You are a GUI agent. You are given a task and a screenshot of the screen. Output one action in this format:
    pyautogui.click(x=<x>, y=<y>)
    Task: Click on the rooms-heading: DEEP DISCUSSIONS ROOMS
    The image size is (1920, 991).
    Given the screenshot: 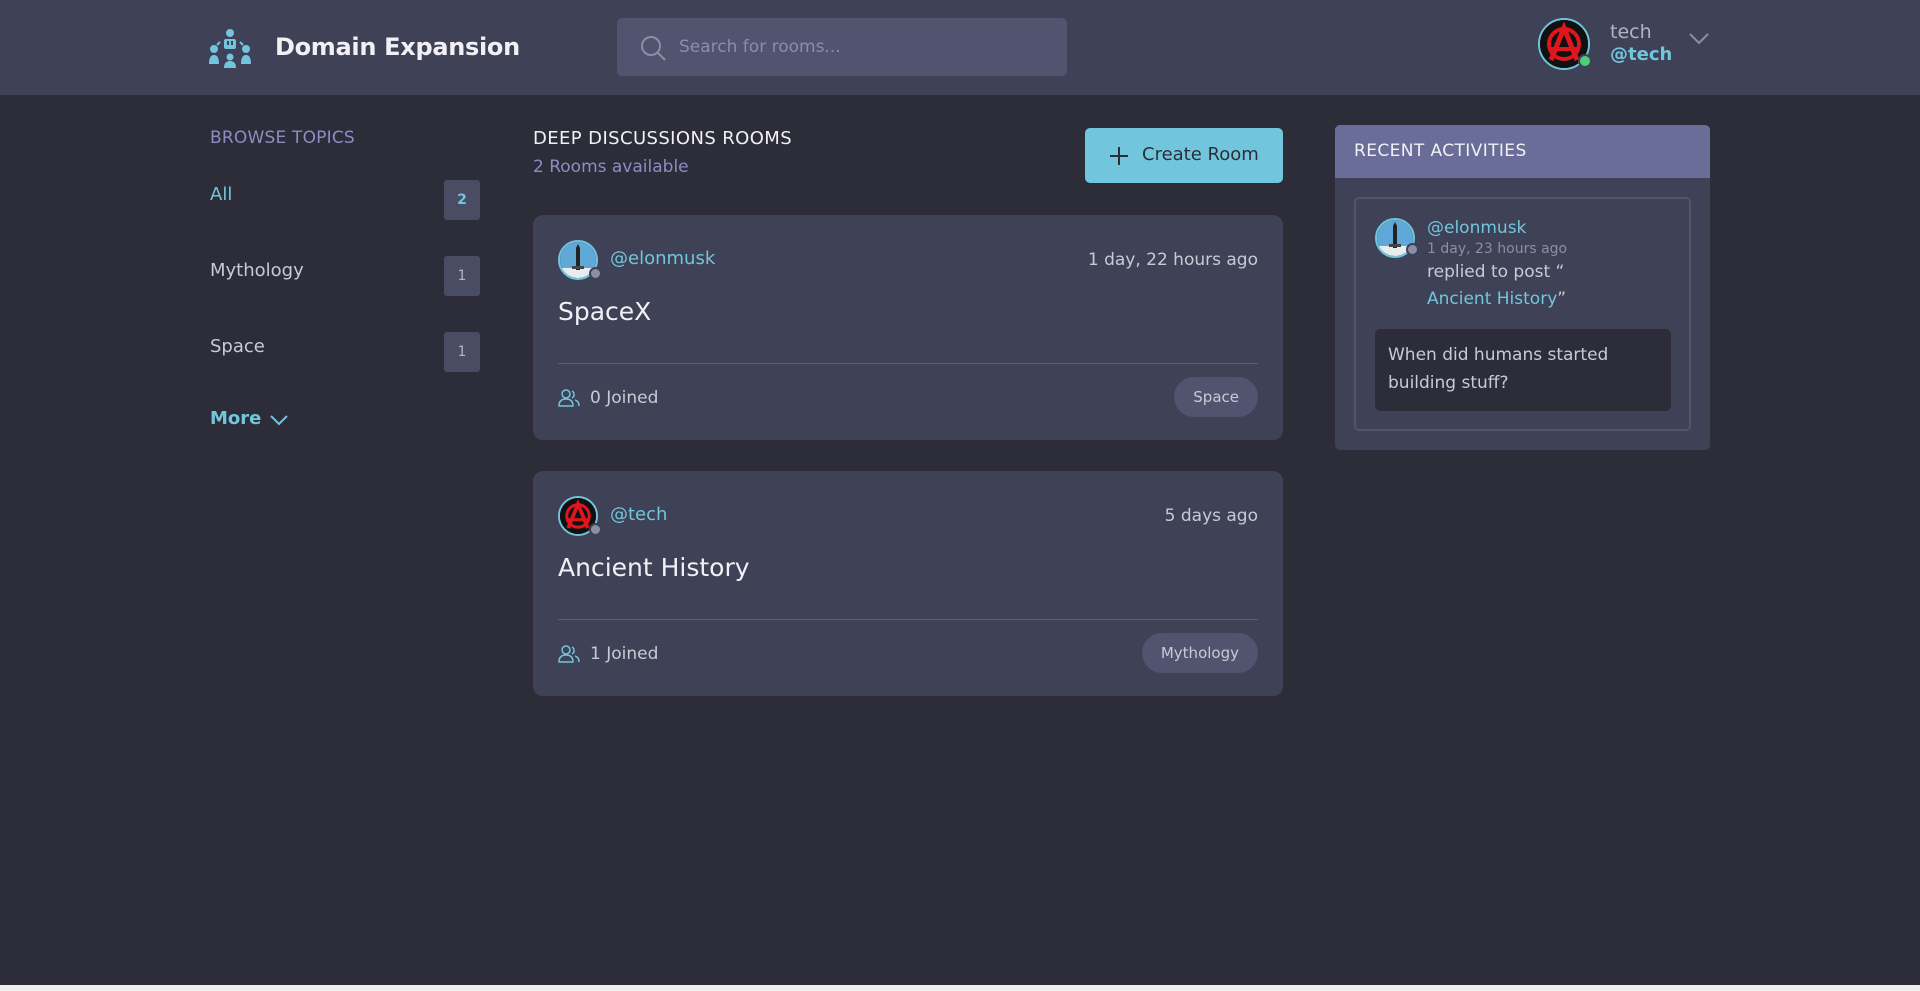 What is the action you would take?
    pyautogui.click(x=663, y=138)
    